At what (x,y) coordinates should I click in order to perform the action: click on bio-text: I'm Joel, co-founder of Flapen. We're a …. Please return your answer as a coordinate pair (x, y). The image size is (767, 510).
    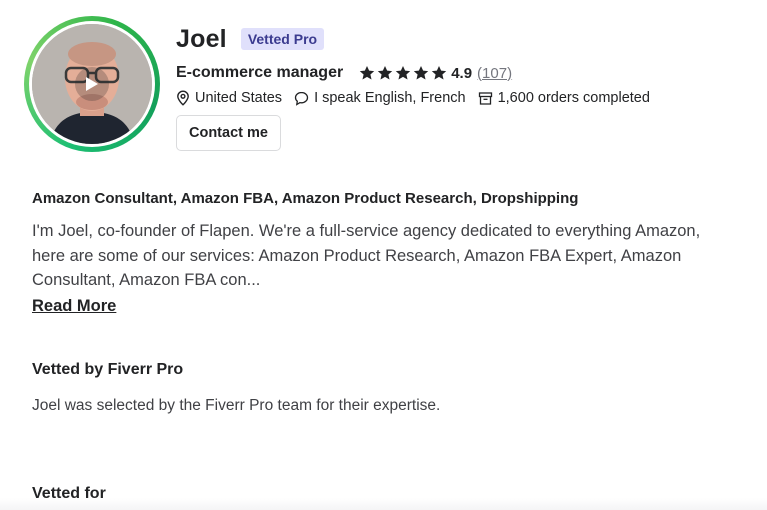
    Looking at the image, I should click on (392, 256).